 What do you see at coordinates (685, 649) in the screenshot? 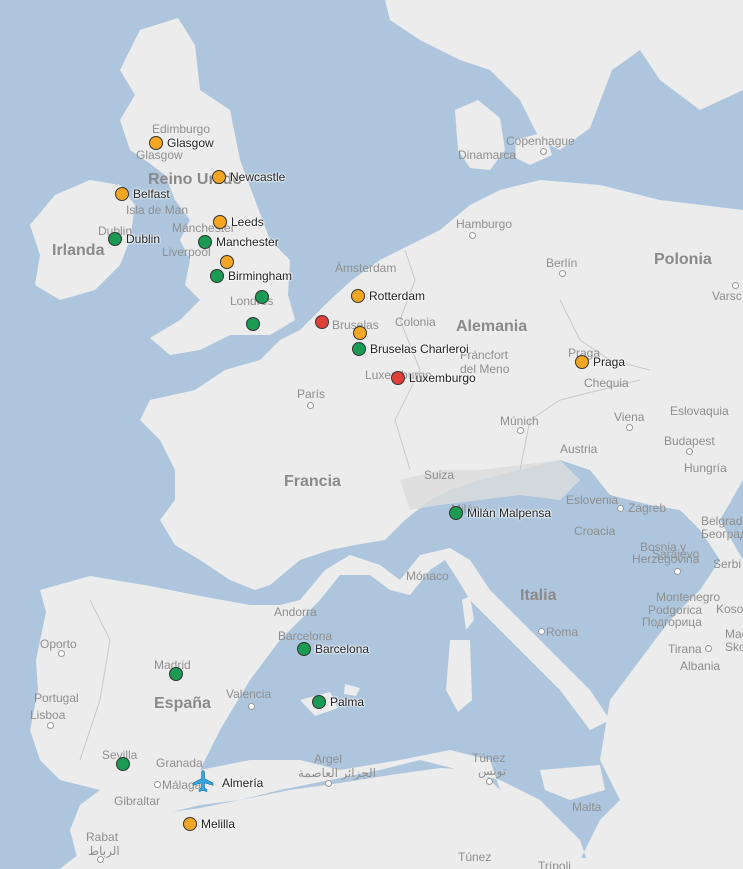
I see `place-label: Tirana` at bounding box center [685, 649].